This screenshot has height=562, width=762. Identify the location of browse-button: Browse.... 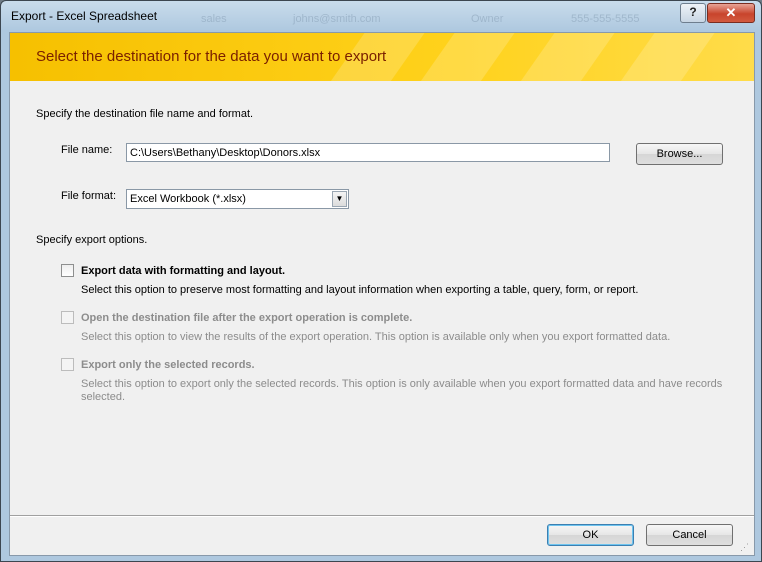
(679, 154).